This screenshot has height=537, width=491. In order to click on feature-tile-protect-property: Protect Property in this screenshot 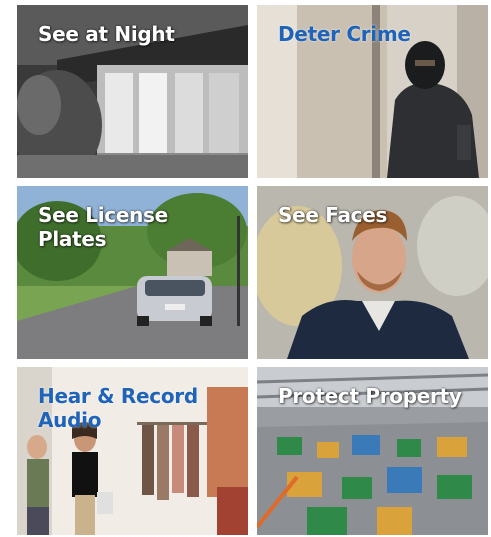, I will do `click(372, 451)`.